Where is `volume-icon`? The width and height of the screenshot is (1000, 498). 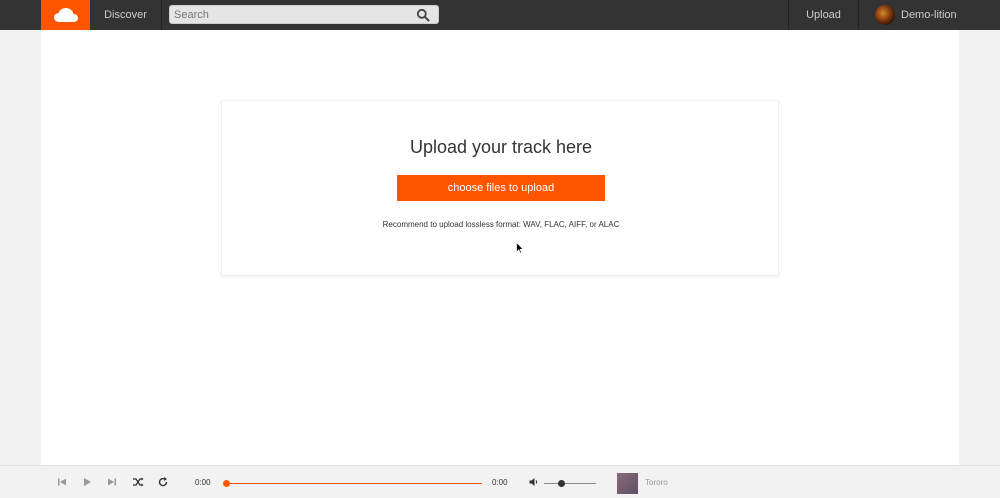 volume-icon is located at coordinates (534, 482).